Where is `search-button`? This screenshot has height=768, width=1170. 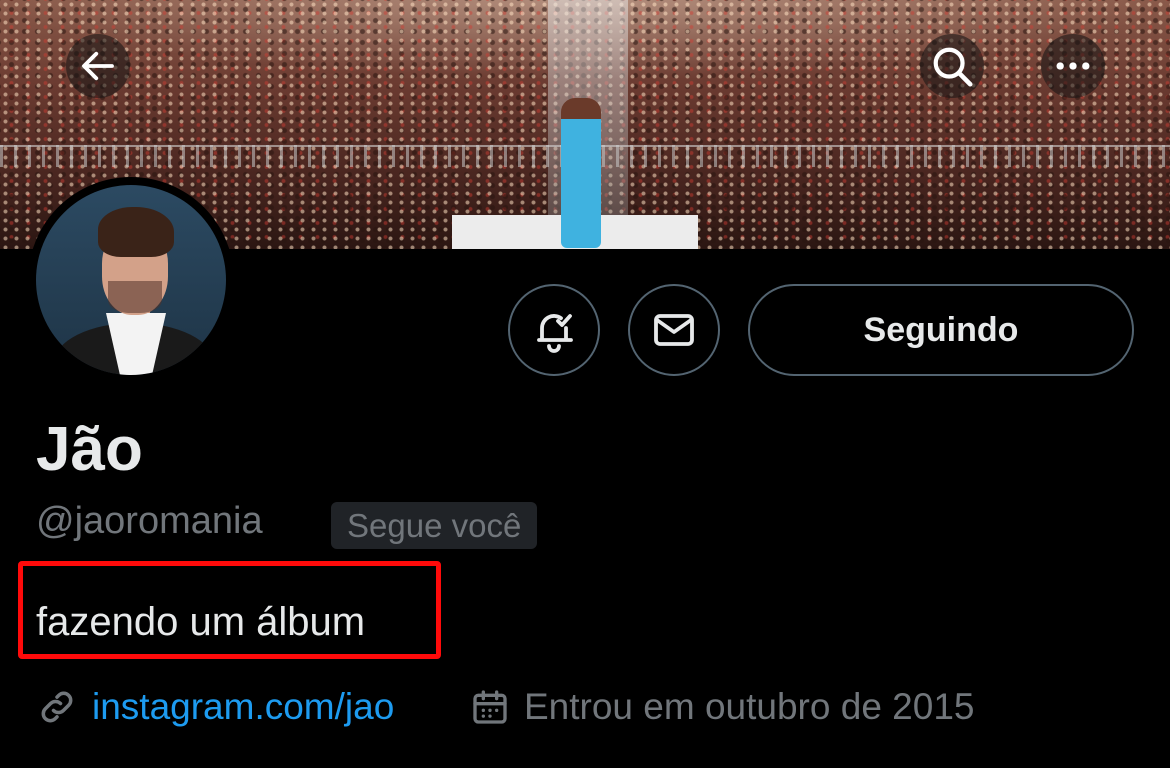 search-button is located at coordinates (952, 66).